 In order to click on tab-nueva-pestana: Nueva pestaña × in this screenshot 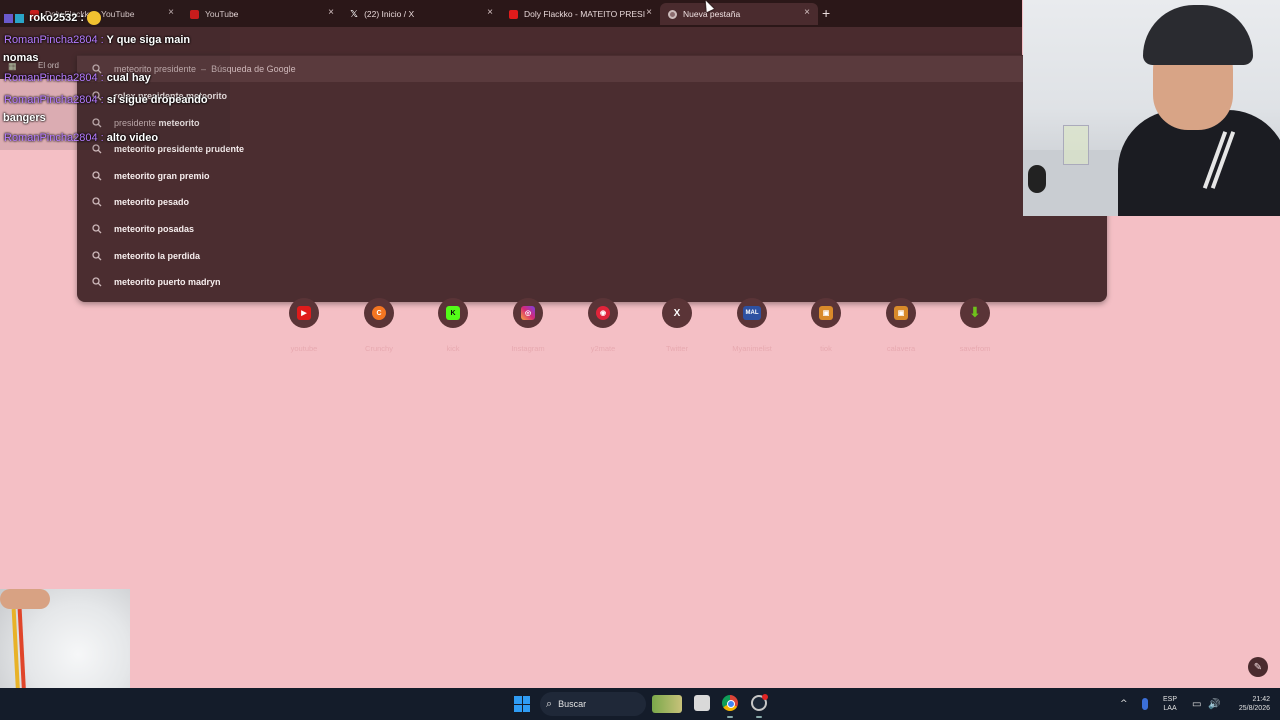, I will do `click(739, 14)`.